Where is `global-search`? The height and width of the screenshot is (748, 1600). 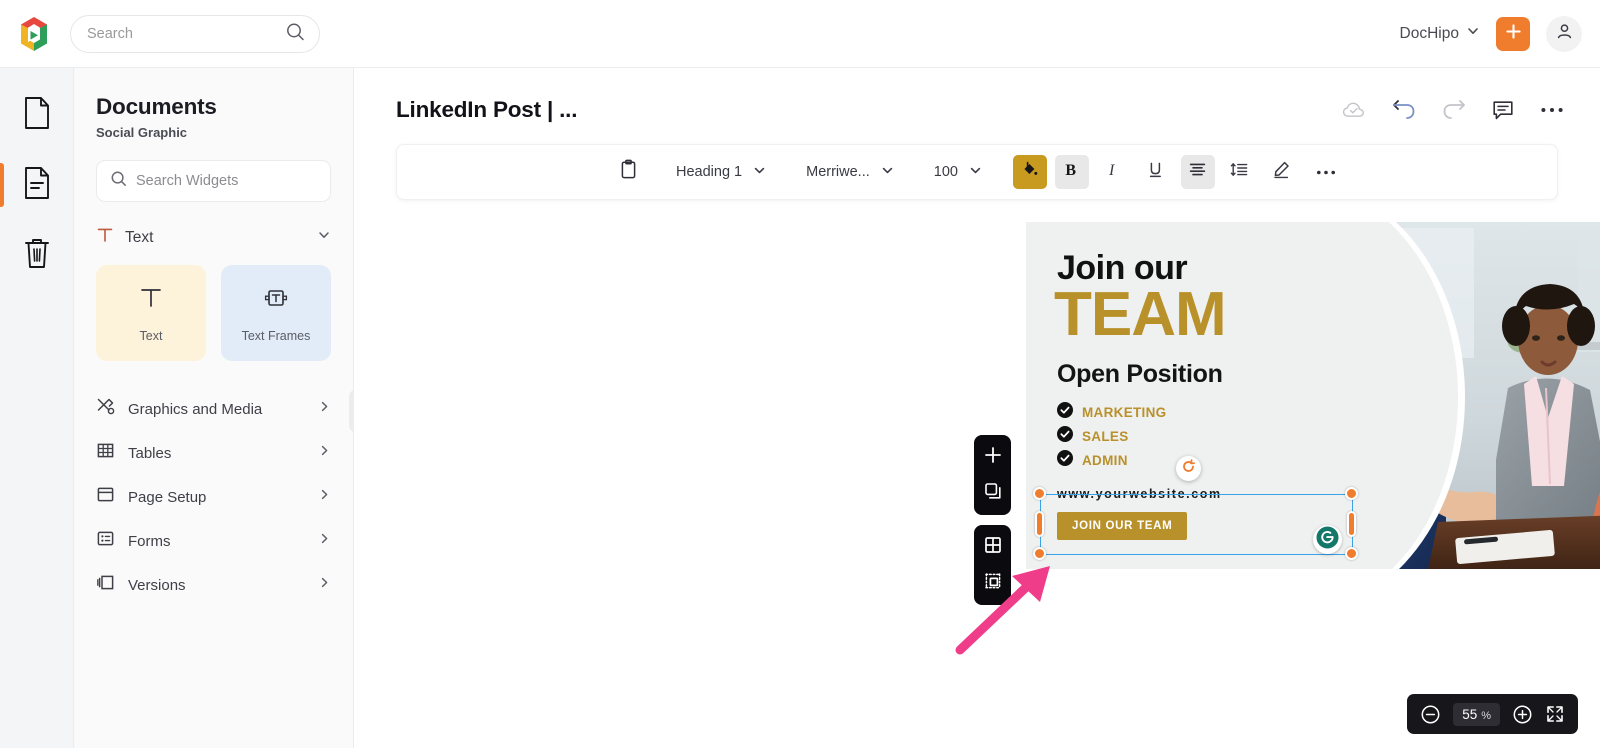 global-search is located at coordinates (195, 33).